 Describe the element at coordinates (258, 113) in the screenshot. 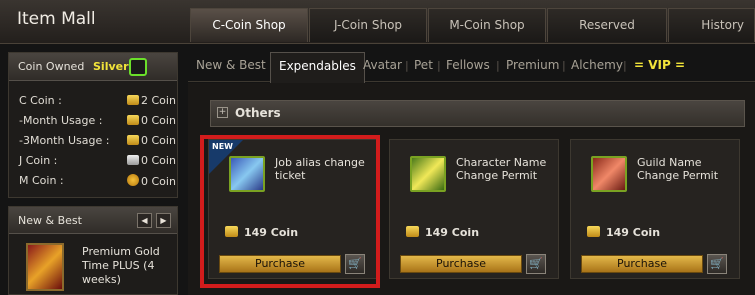

I see `section-title: Others` at that location.